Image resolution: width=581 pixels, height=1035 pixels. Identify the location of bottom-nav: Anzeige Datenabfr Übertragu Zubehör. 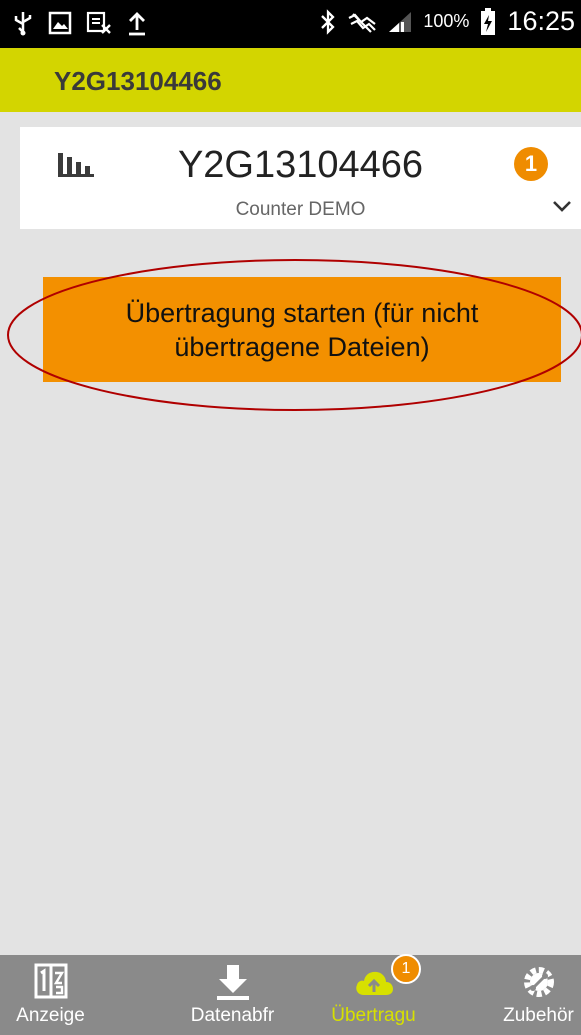
(290, 995).